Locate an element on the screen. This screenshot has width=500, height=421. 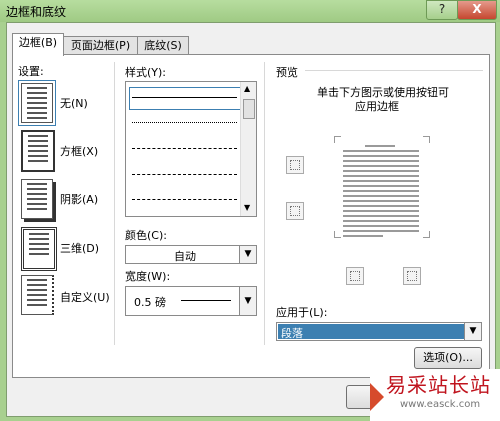
shadow-border-icon is located at coordinates (37, 199).